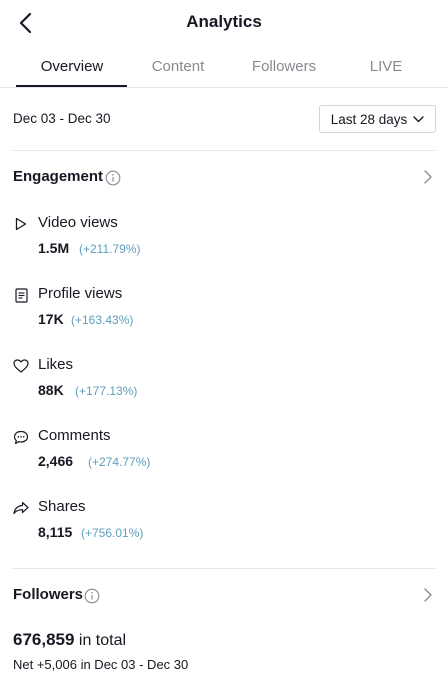 The image size is (448, 680). What do you see at coordinates (21, 224) in the screenshot?
I see `play-icon` at bounding box center [21, 224].